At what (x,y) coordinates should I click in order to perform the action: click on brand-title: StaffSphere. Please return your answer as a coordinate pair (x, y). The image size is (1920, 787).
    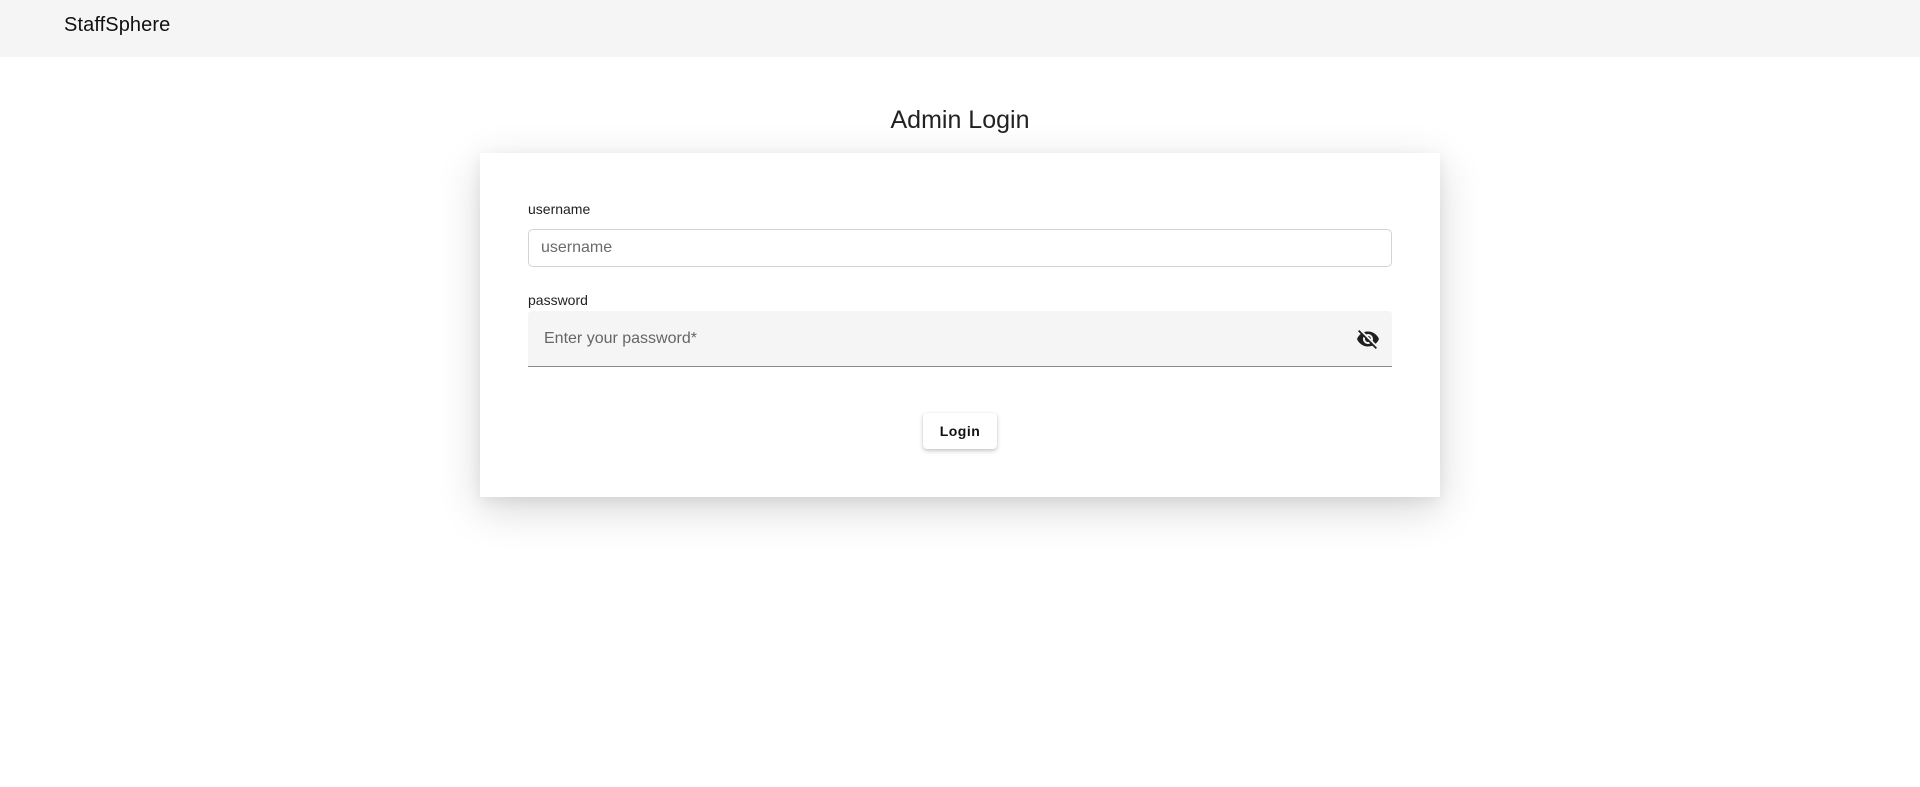
    Looking at the image, I should click on (117, 25).